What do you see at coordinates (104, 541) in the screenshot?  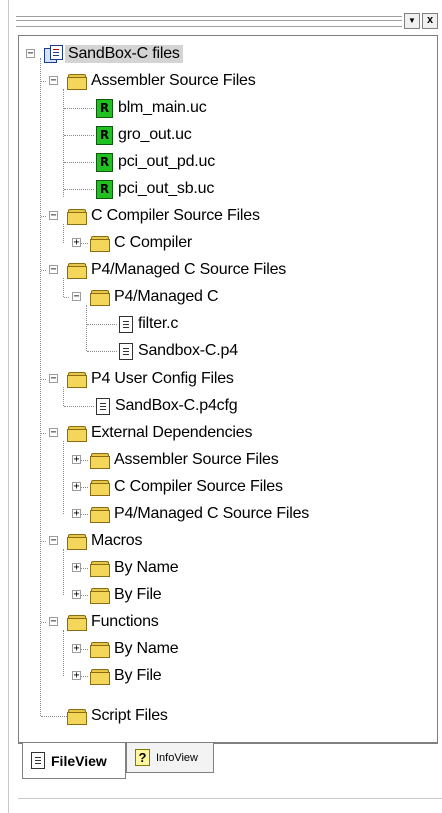 I see `tree-node-macros-group: Macros` at bounding box center [104, 541].